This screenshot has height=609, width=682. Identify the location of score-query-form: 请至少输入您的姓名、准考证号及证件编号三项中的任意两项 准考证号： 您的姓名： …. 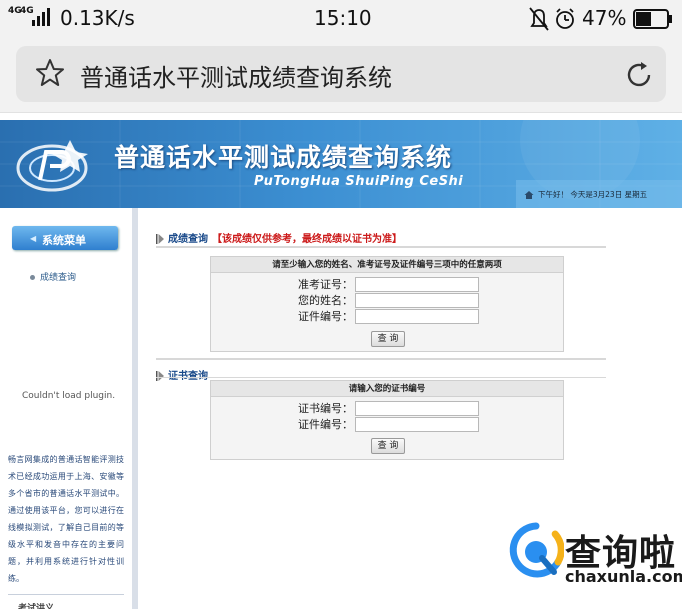
(387, 304).